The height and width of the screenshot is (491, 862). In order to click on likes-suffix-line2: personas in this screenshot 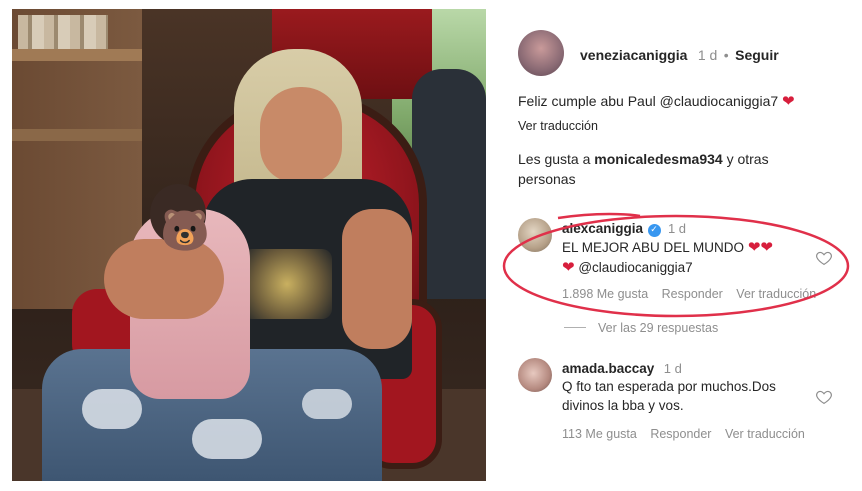, I will do `click(547, 179)`.